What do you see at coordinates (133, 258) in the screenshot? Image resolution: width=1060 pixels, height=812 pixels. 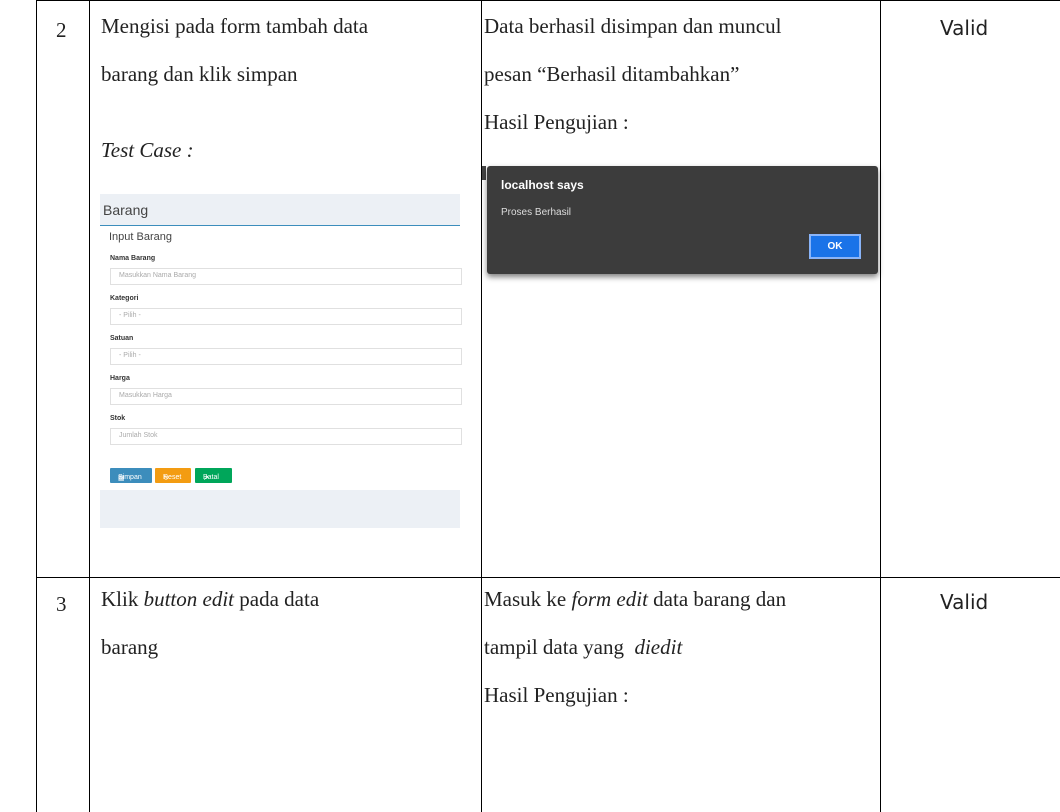 I see `field-label-nama-barang: Nama Barang` at bounding box center [133, 258].